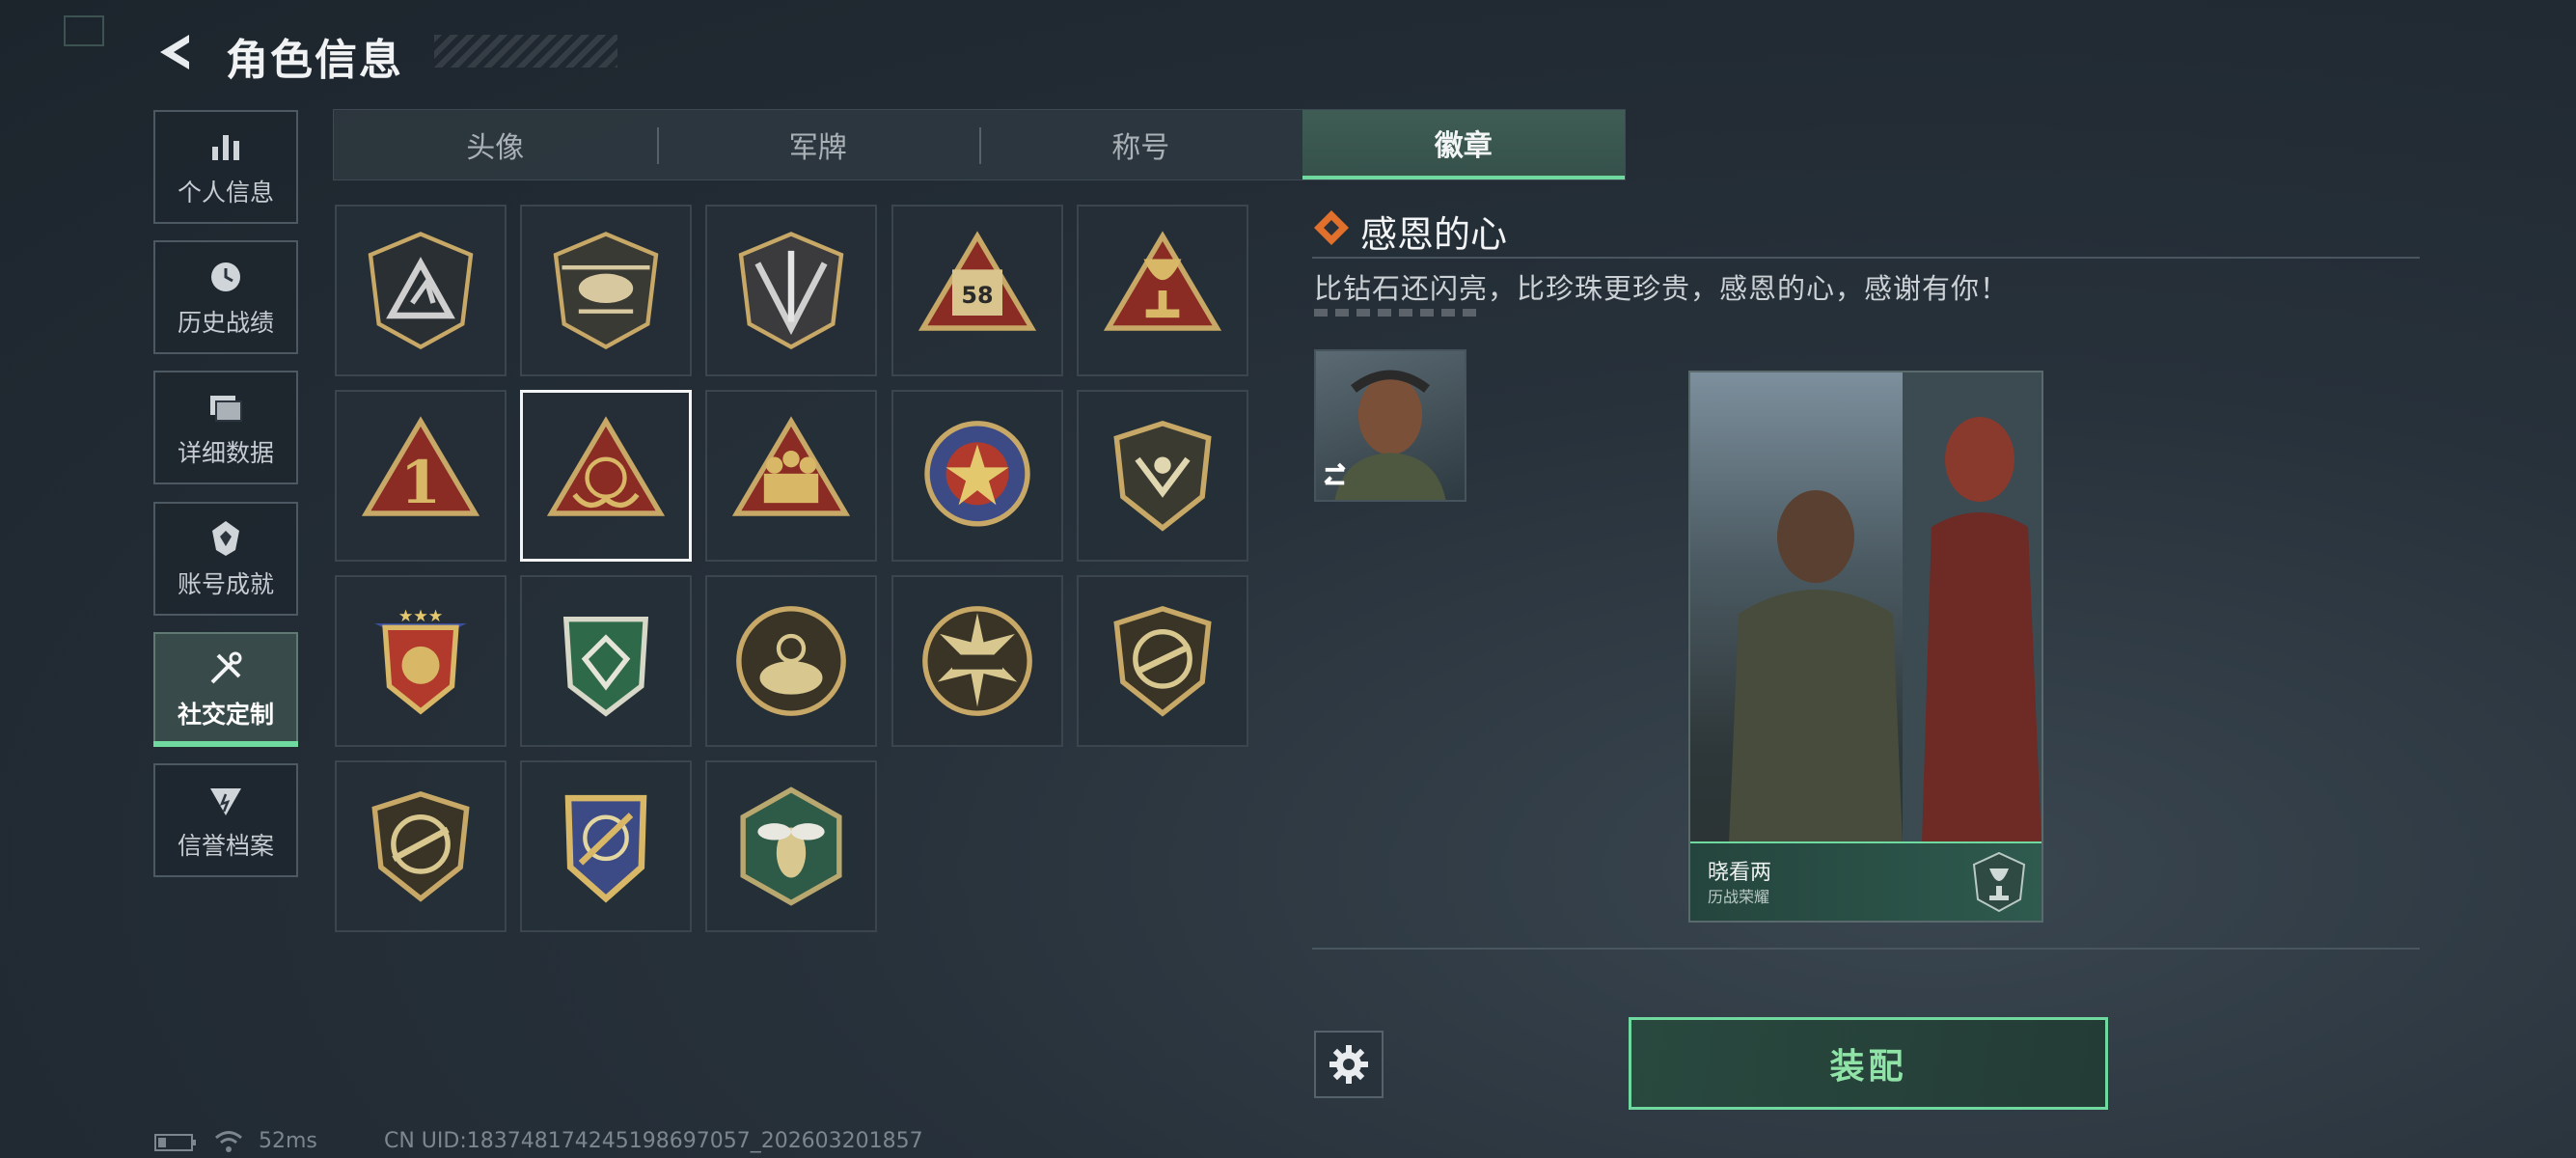 The image size is (2576, 1158). I want to click on page-title: 角色信息, so click(314, 60).